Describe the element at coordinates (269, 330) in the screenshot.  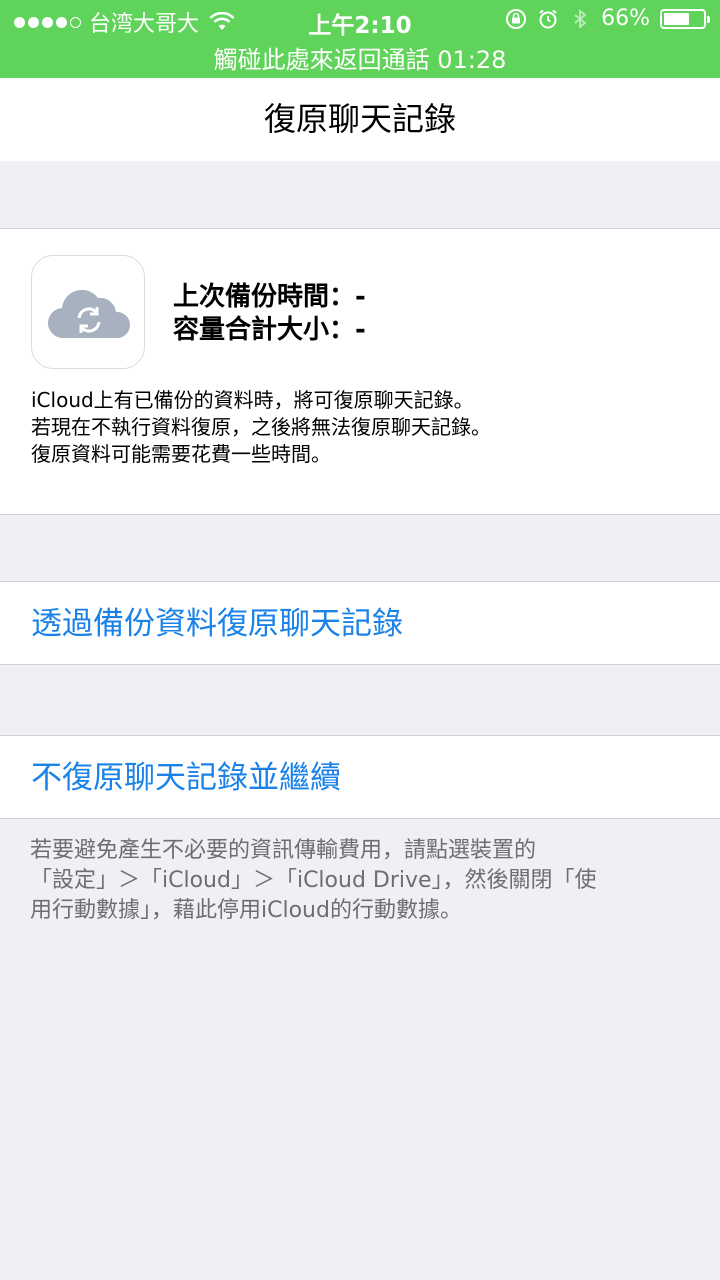
I see `total-size: 容量合計大小：-` at that location.